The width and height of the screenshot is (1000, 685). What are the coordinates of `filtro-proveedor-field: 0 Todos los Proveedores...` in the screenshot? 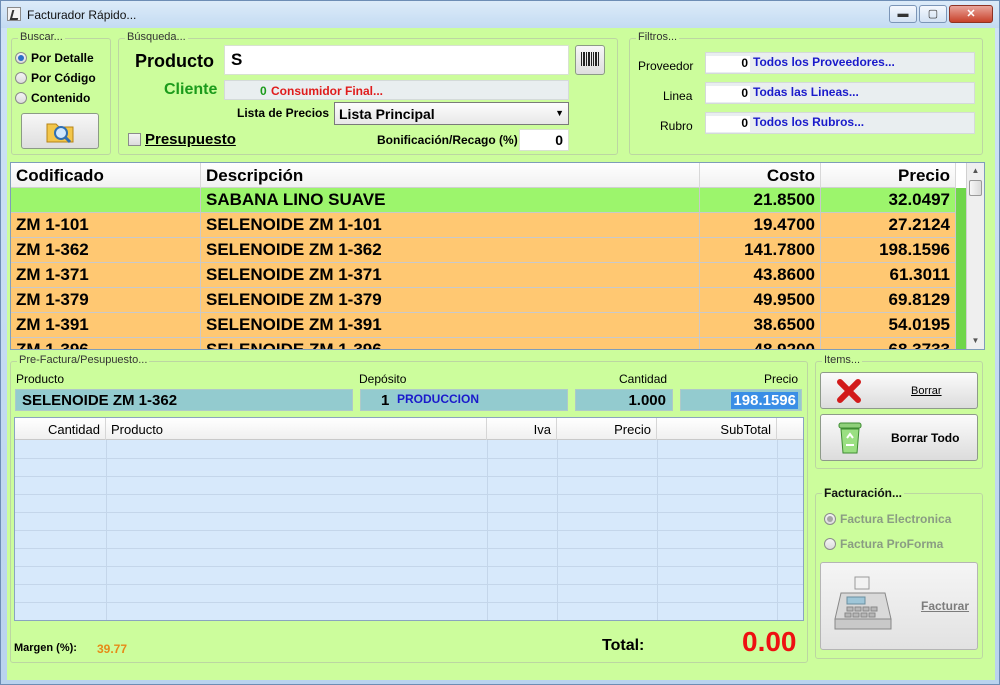 It's located at (840, 63).